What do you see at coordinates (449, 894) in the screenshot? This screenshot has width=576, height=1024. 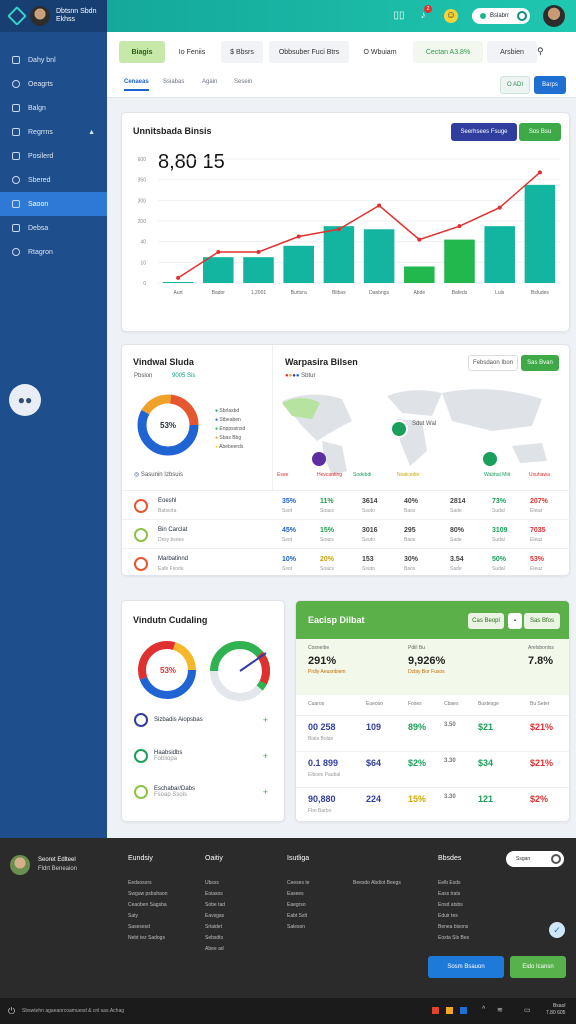 I see `footer-link: Eass trats` at bounding box center [449, 894].